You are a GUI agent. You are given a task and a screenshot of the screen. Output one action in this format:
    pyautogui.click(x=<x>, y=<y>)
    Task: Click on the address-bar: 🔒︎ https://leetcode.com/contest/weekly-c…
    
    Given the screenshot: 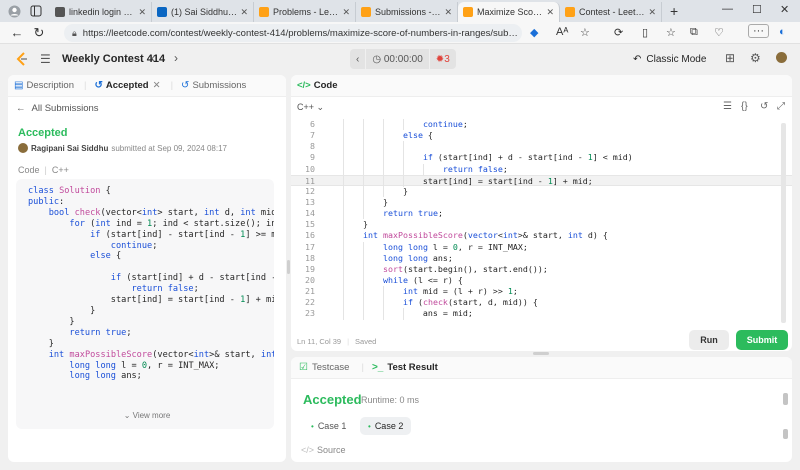 What is the action you would take?
    pyautogui.click(x=293, y=33)
    